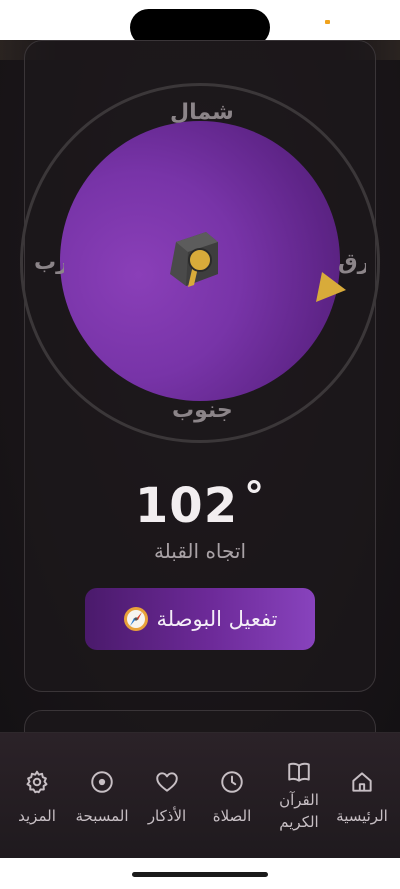 This screenshot has width=400, height=889. What do you see at coordinates (362, 816) in the screenshot?
I see `nav-label-home: الرئيسية` at bounding box center [362, 816].